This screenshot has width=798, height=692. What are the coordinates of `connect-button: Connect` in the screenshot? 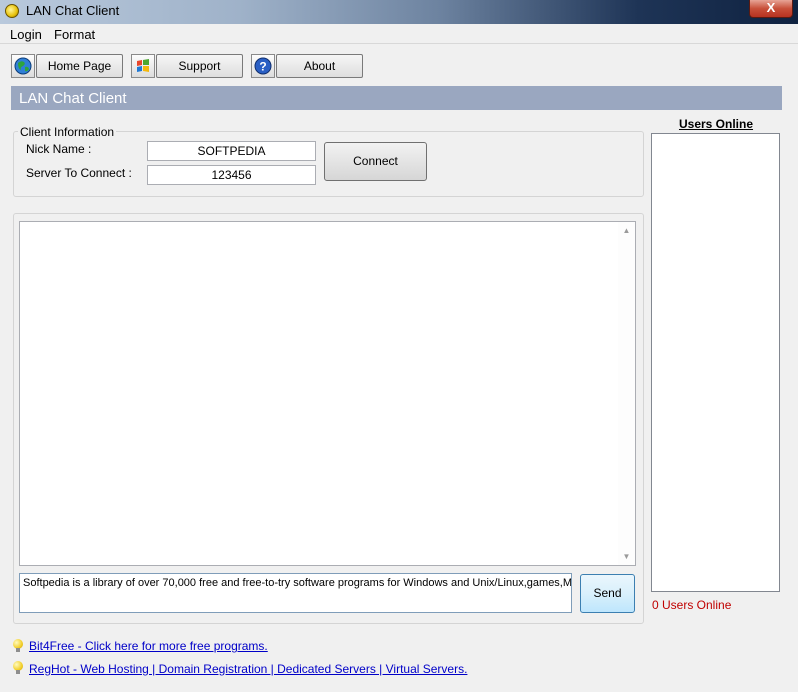 It's located at (375, 161).